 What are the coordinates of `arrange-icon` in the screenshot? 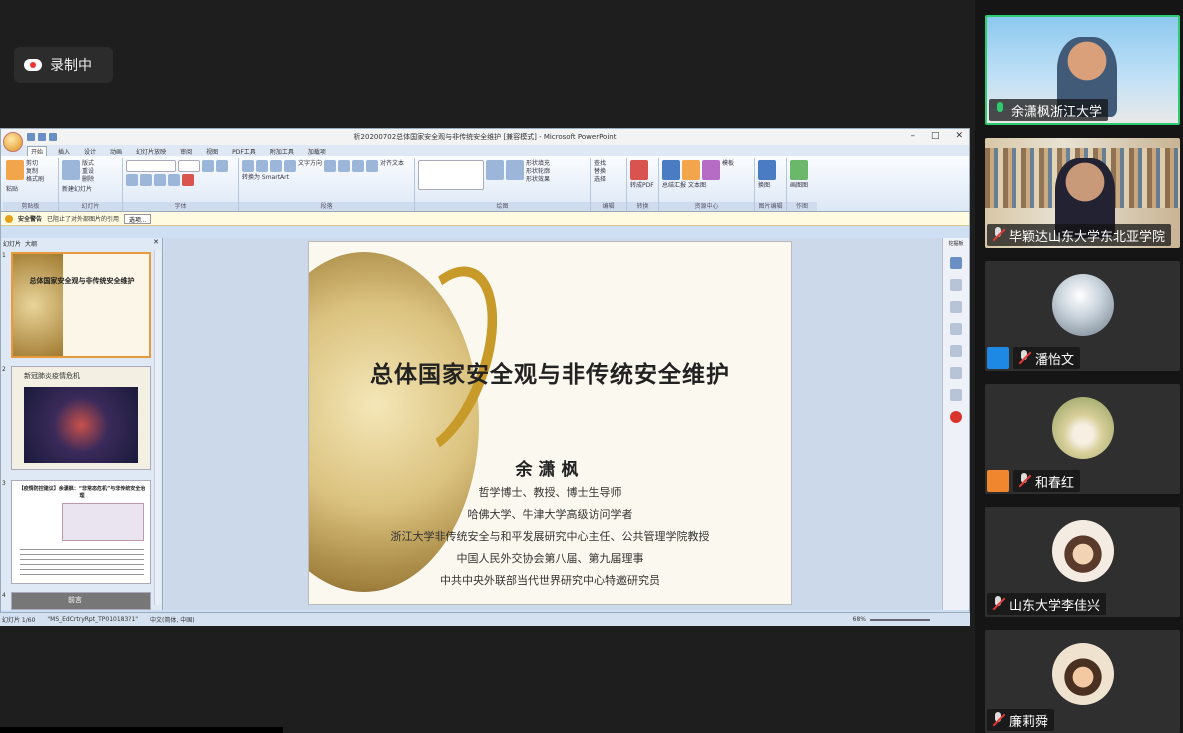 It's located at (495, 170).